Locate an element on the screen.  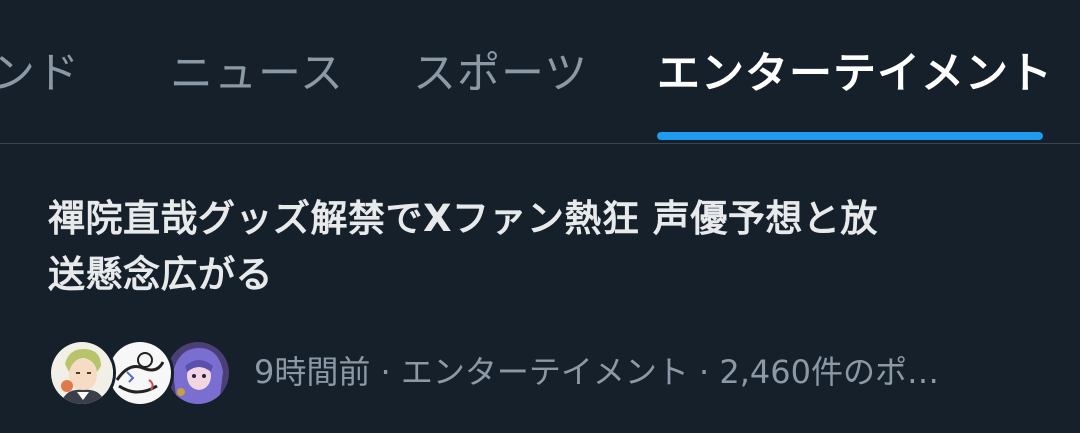
active-tab-indicator is located at coordinates (850, 136).